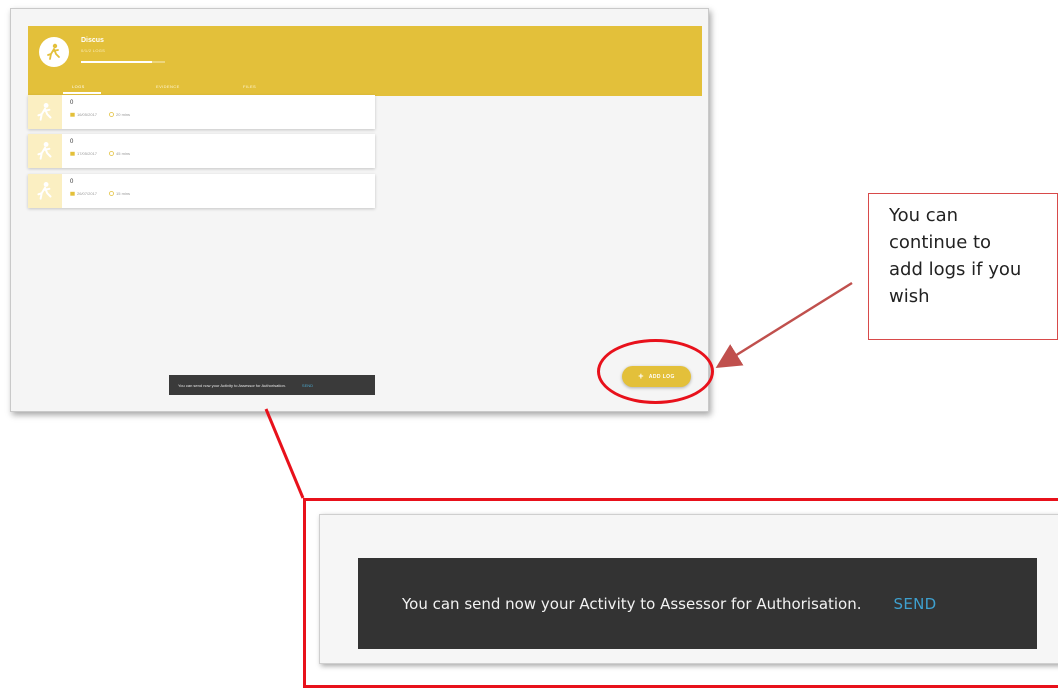 The height and width of the screenshot is (688, 1058). I want to click on log-meta: 16/05/2017 20 mins, so click(100, 114).